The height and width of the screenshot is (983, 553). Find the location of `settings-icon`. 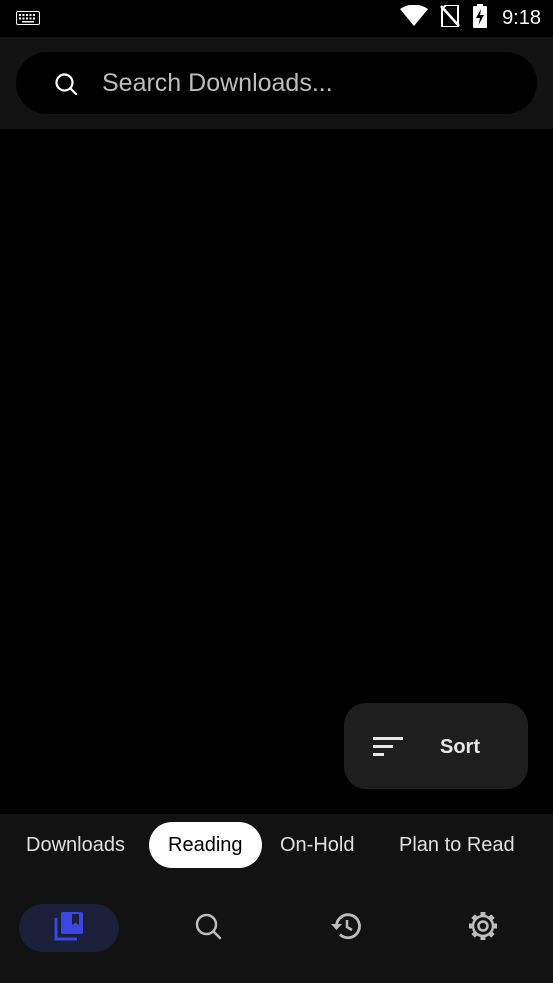

settings-icon is located at coordinates (483, 928).